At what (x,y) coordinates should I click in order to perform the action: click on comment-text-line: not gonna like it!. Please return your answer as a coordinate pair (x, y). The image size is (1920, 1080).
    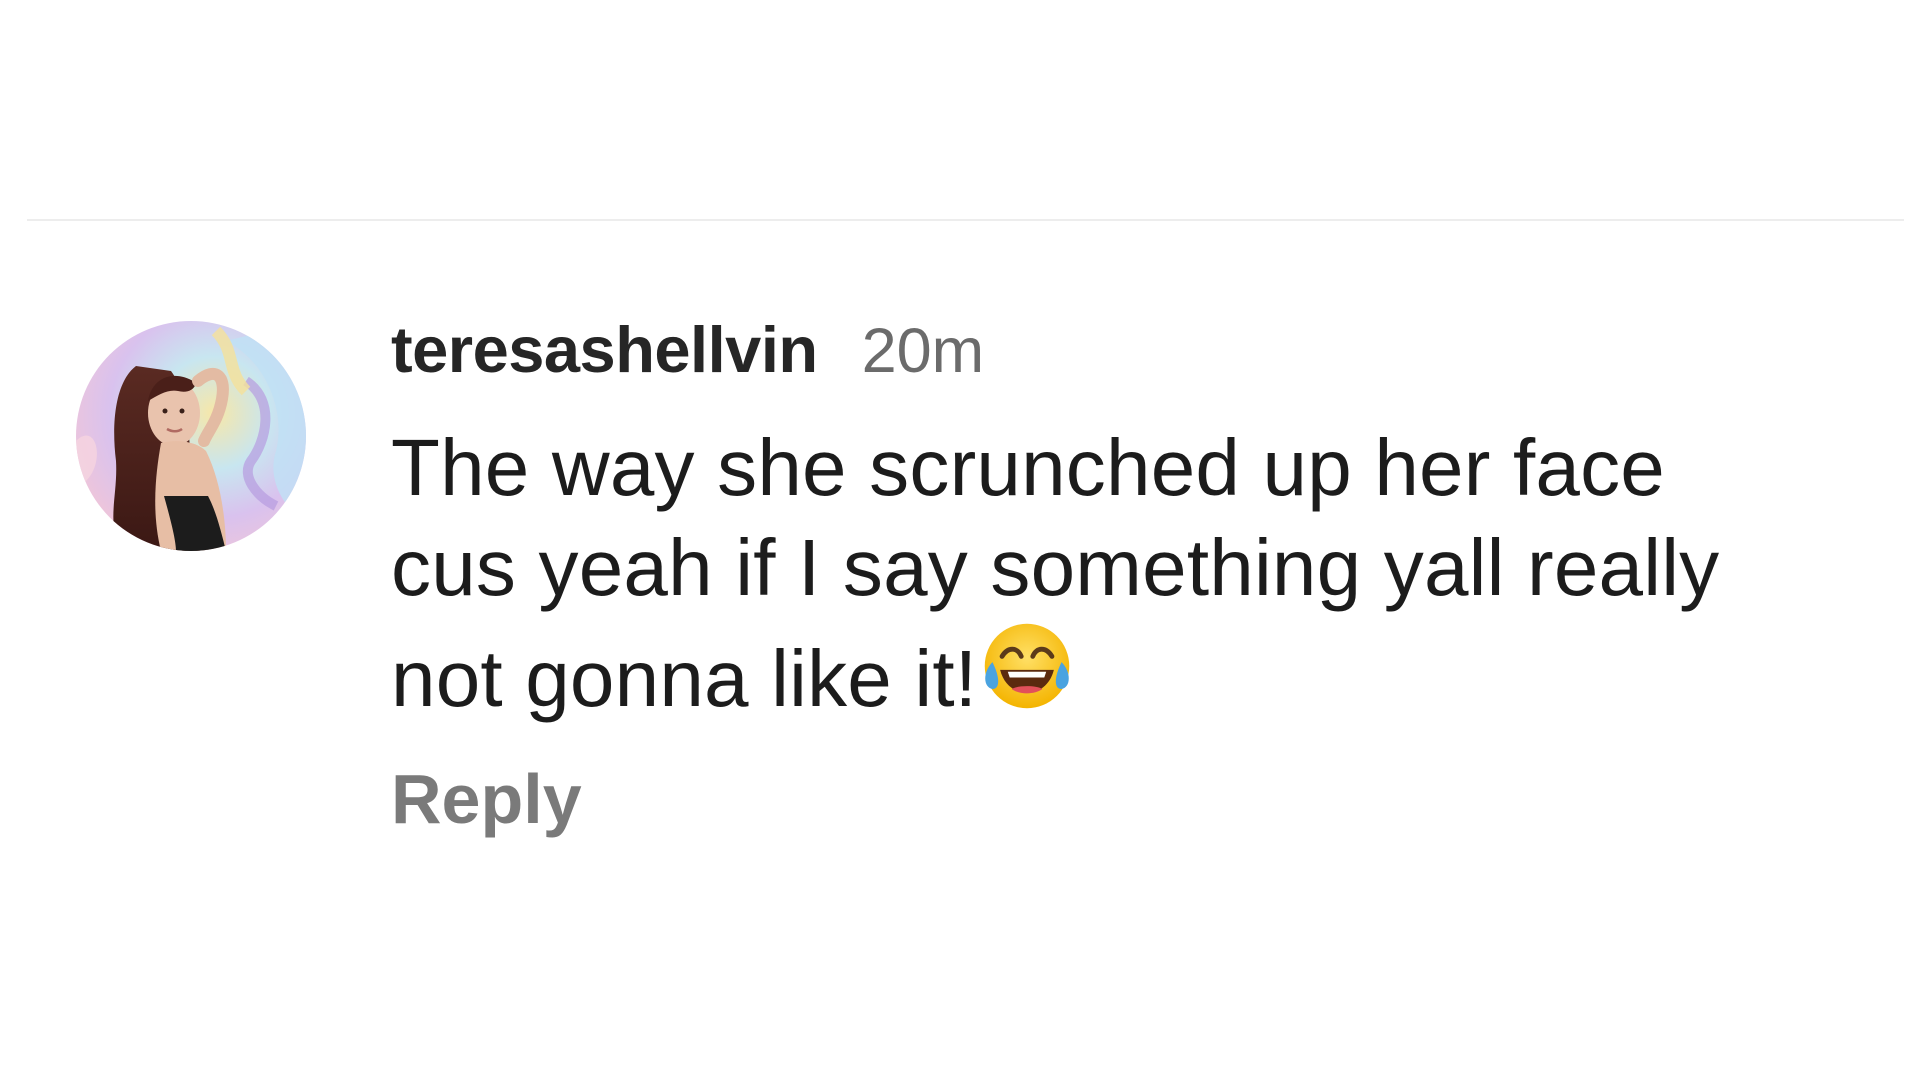
    Looking at the image, I should click on (1141, 673).